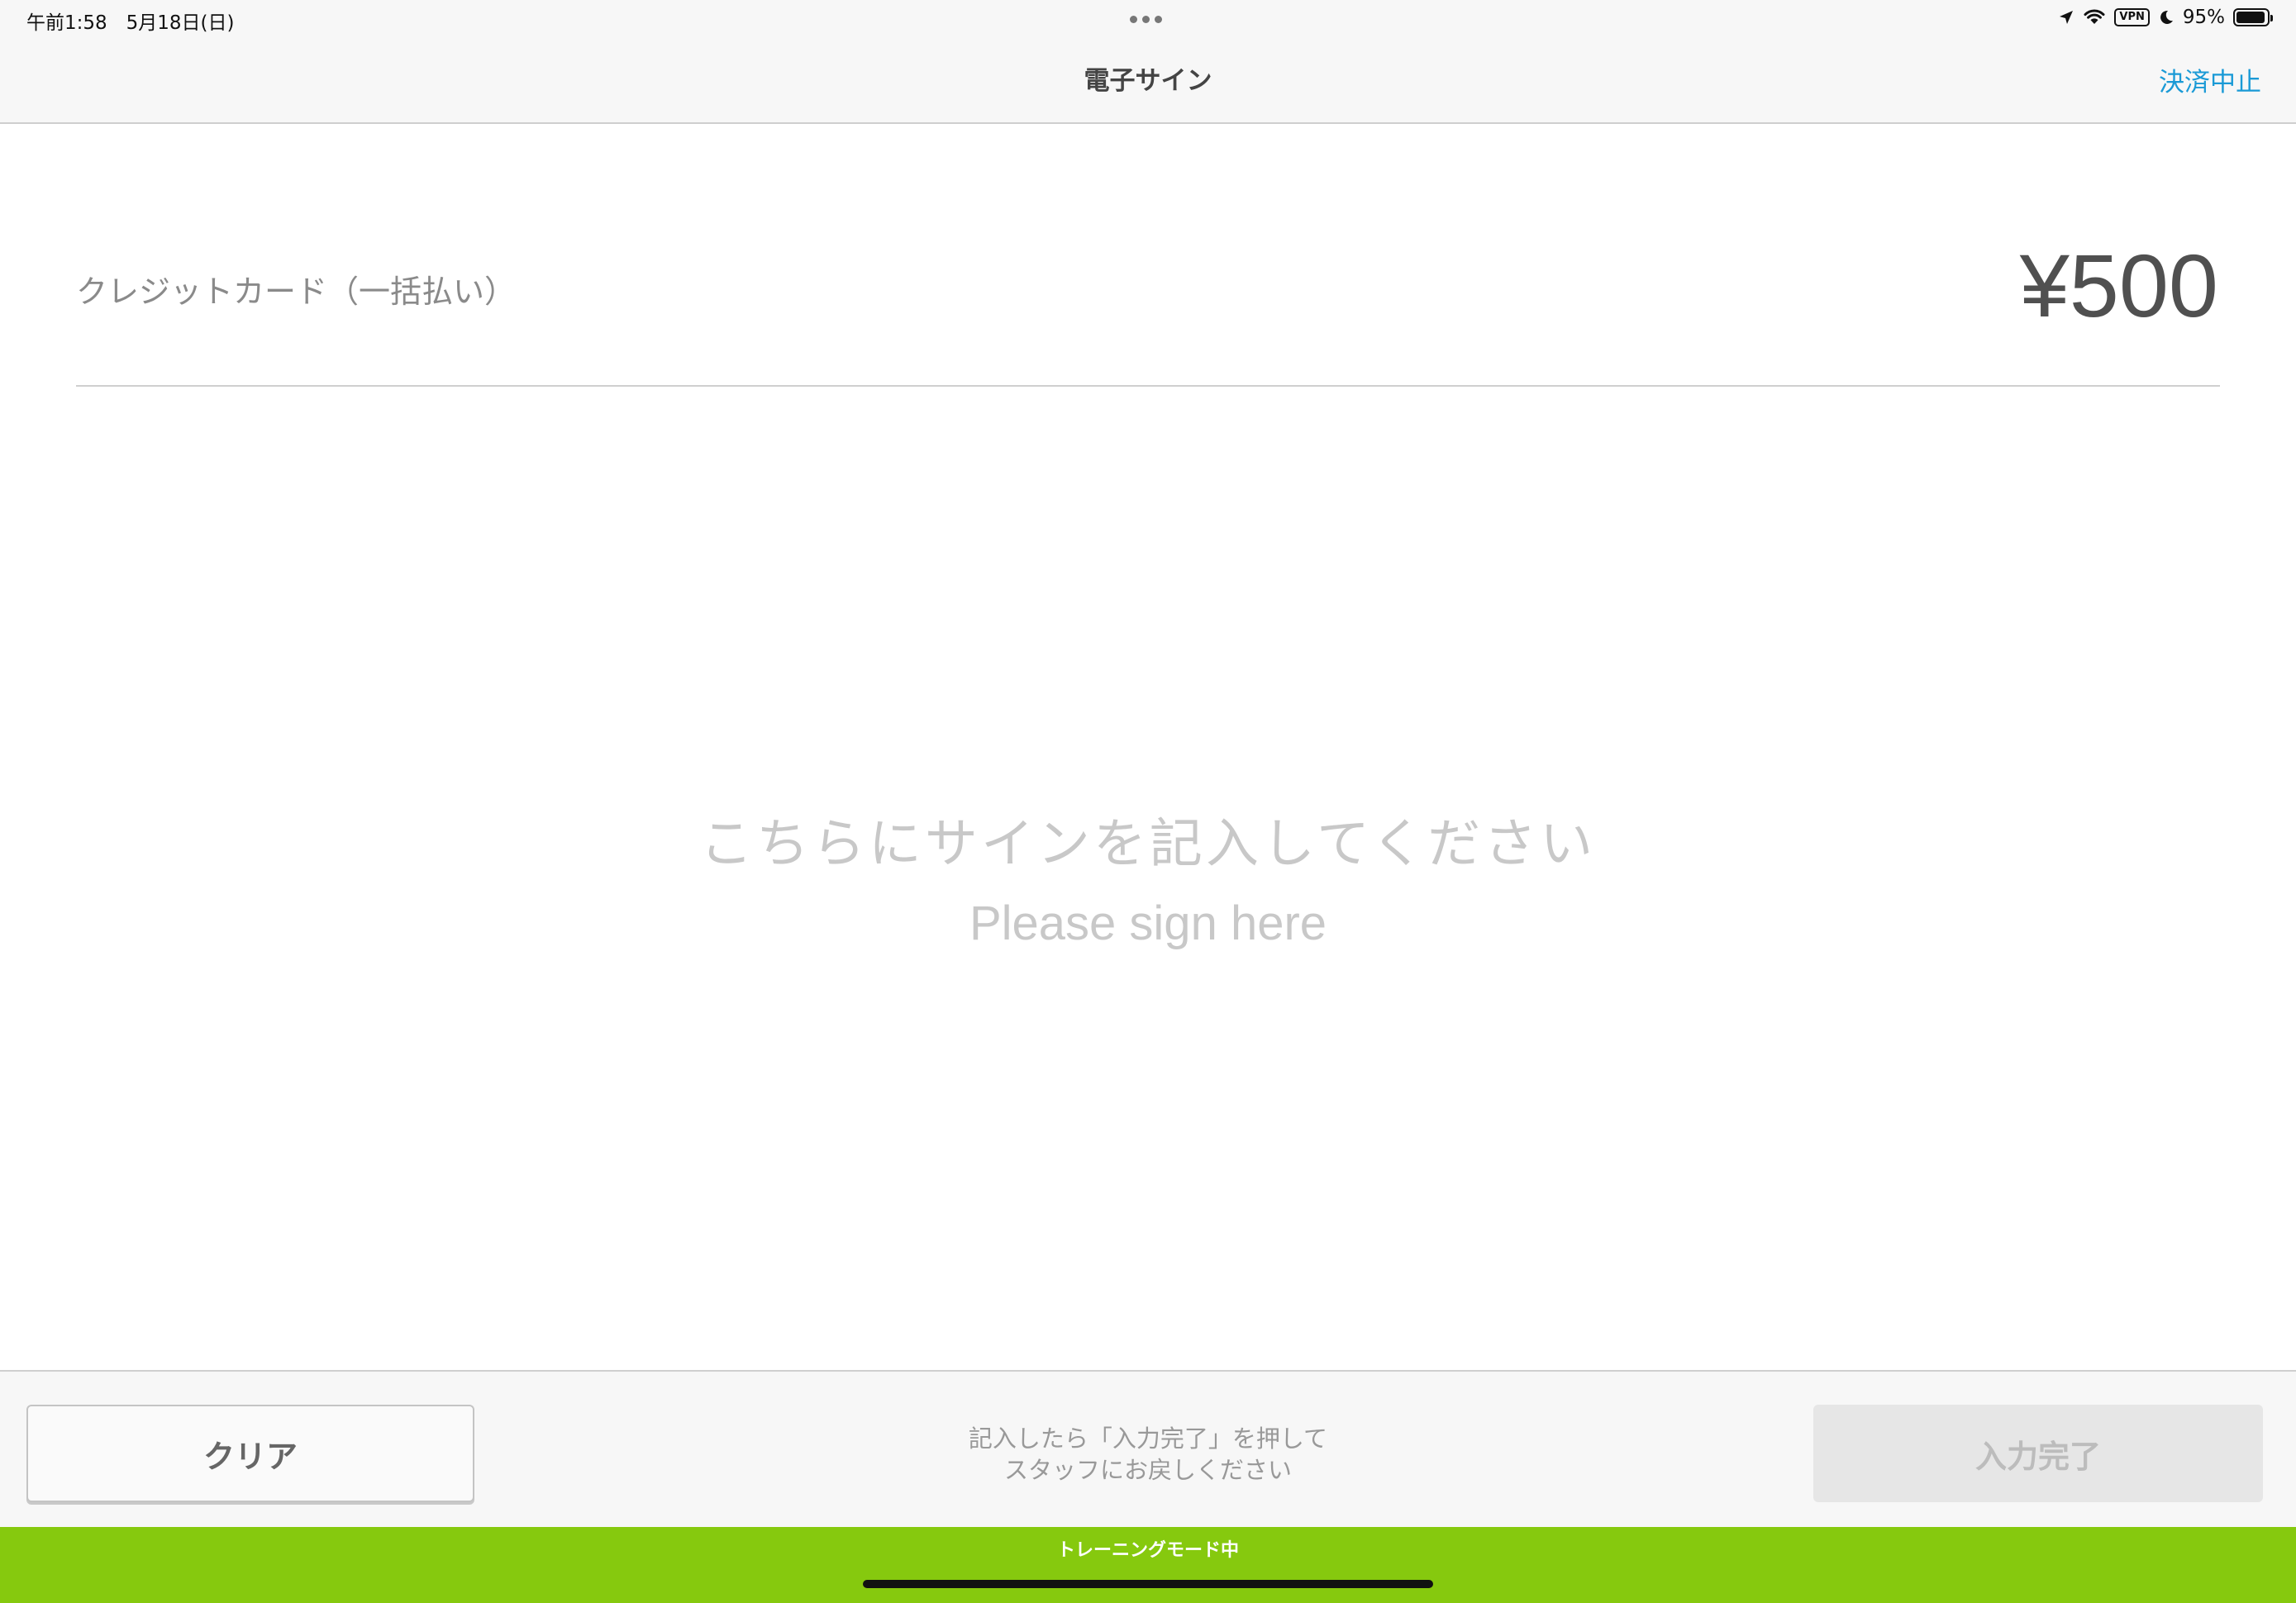  I want to click on status-indicators: VPN 95%, so click(2165, 17).